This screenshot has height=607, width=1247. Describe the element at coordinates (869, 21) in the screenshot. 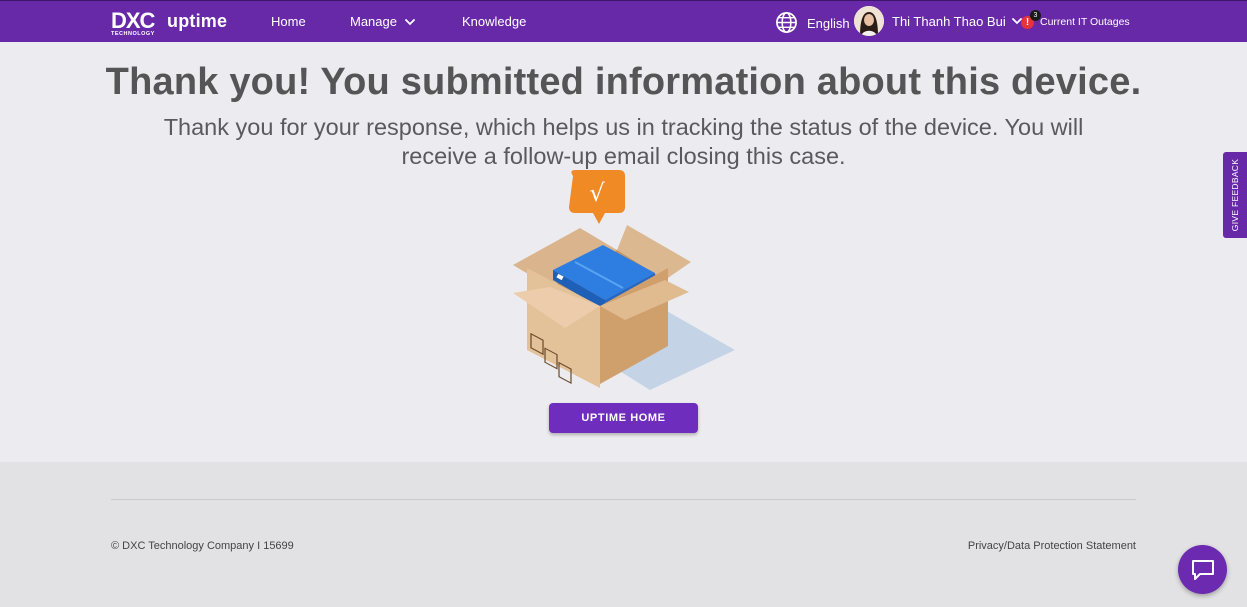

I see `avatar` at that location.